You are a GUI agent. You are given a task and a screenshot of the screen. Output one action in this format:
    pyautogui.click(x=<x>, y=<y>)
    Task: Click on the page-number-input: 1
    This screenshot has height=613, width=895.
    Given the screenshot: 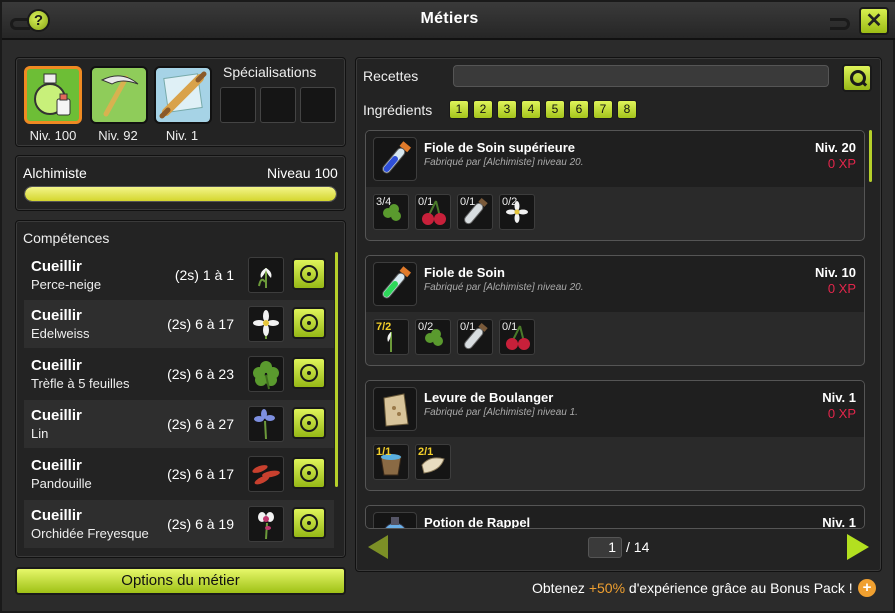 What is the action you would take?
    pyautogui.click(x=605, y=547)
    